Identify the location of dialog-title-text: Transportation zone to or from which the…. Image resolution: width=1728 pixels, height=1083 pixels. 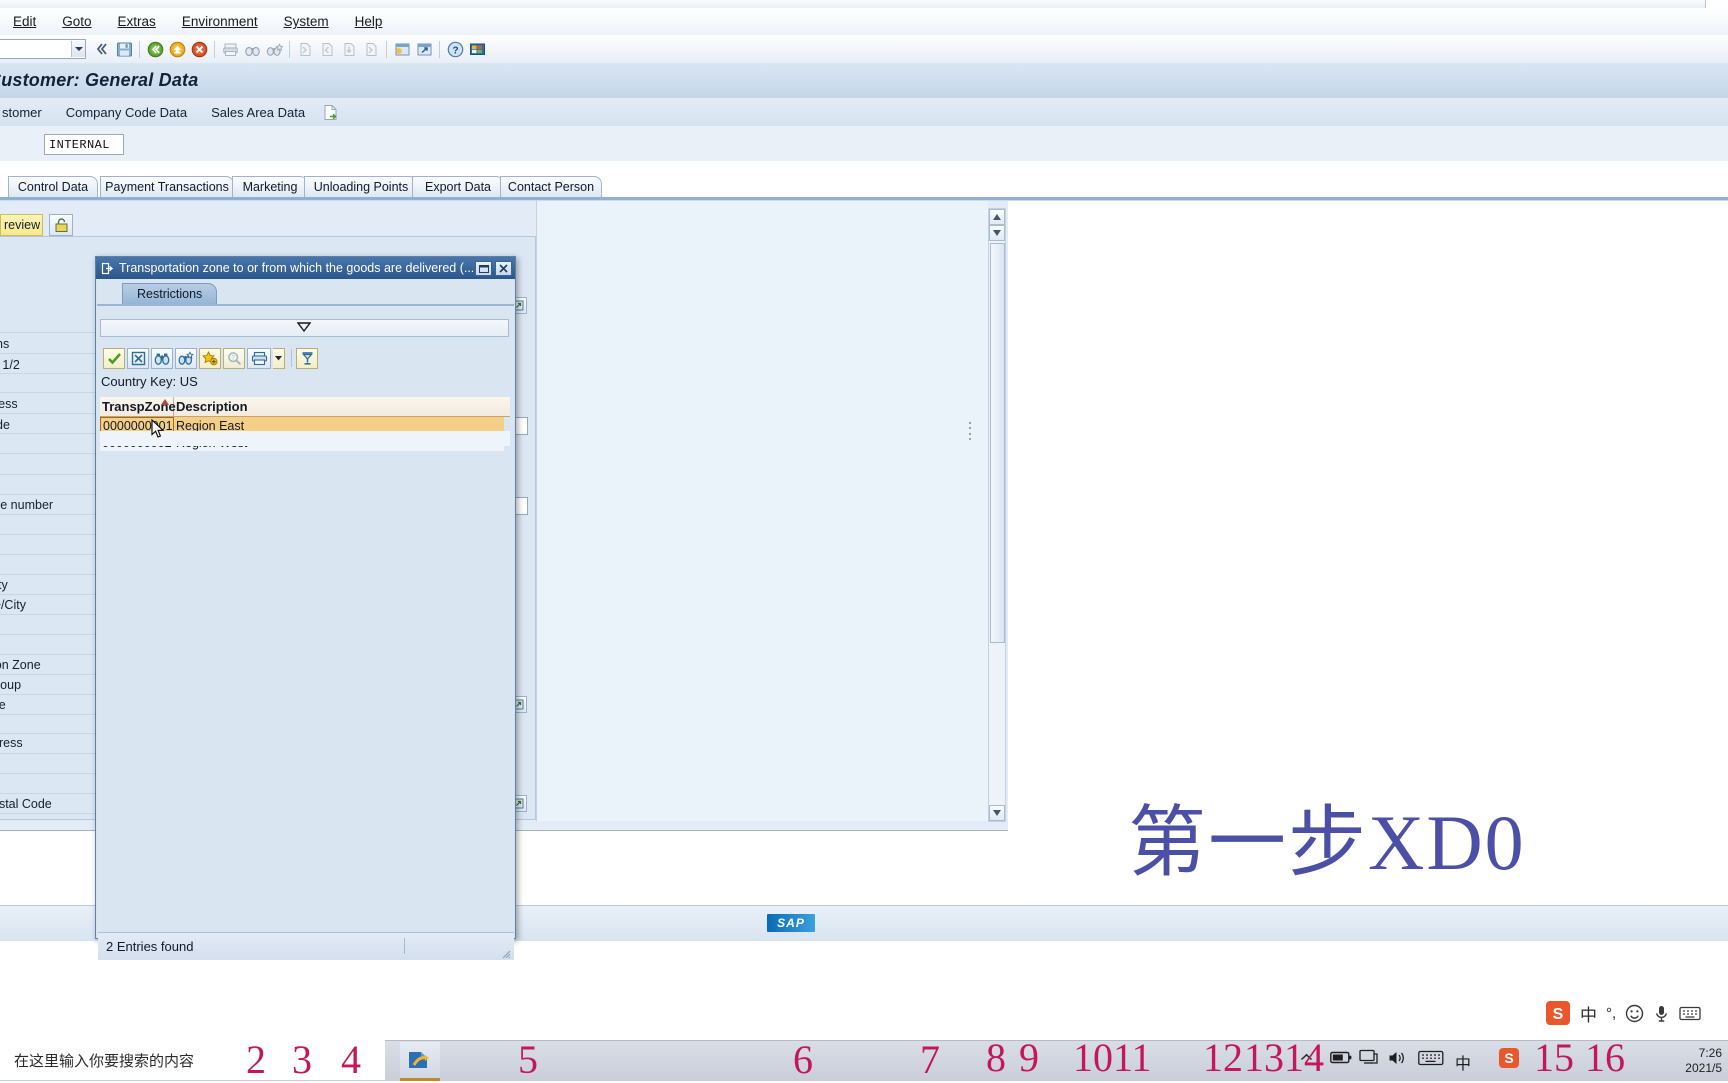
(297, 268).